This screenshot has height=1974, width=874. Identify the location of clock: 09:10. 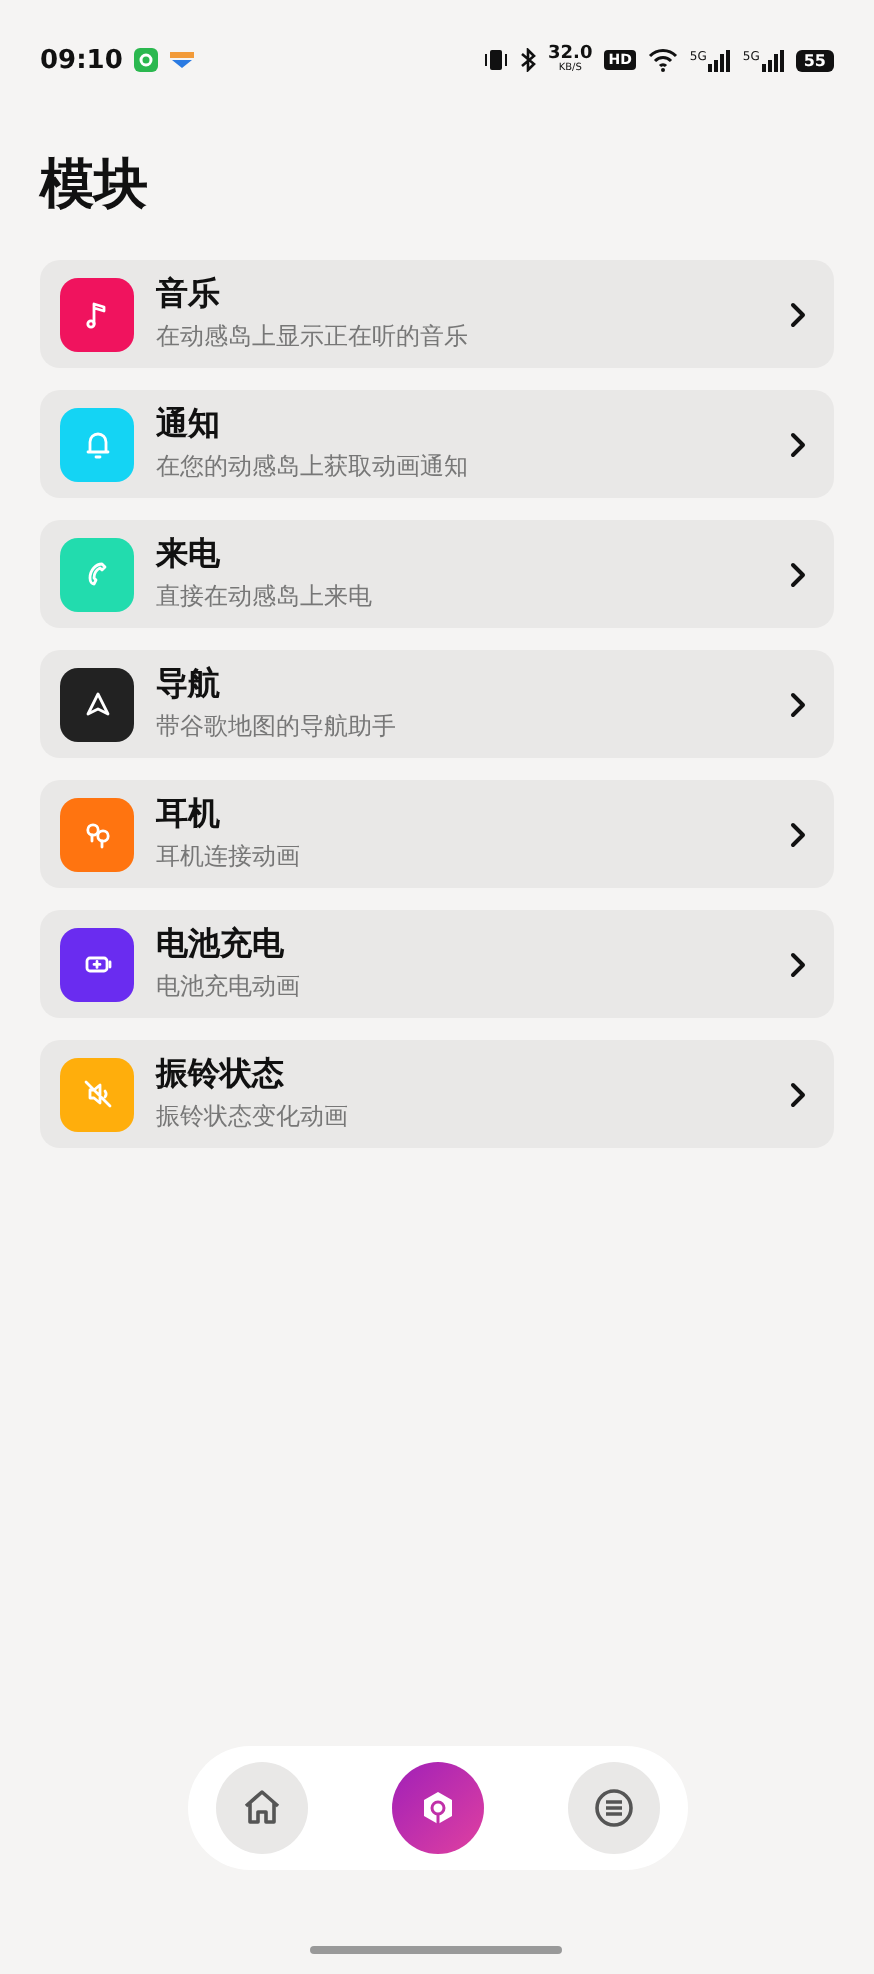
(81, 60).